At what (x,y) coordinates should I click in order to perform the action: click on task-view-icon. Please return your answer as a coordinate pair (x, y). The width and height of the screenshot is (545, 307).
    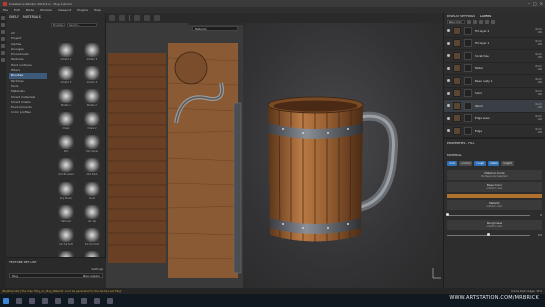
    Looking at the image, I should click on (32, 300).